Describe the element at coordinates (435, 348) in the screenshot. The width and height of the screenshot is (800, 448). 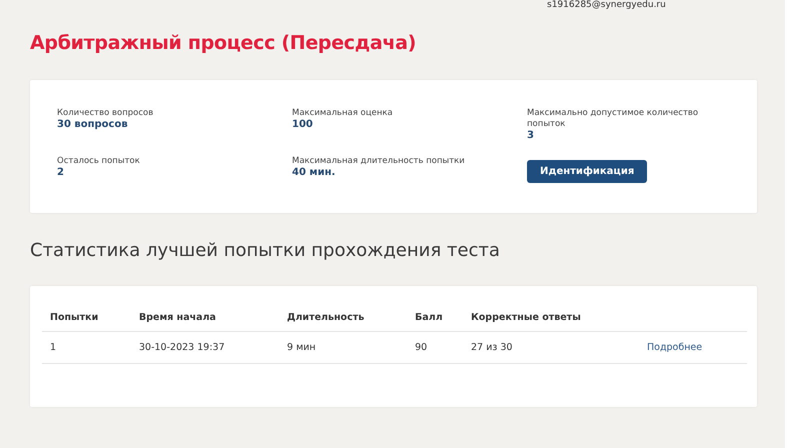
I see `table-cell: 90` at that location.